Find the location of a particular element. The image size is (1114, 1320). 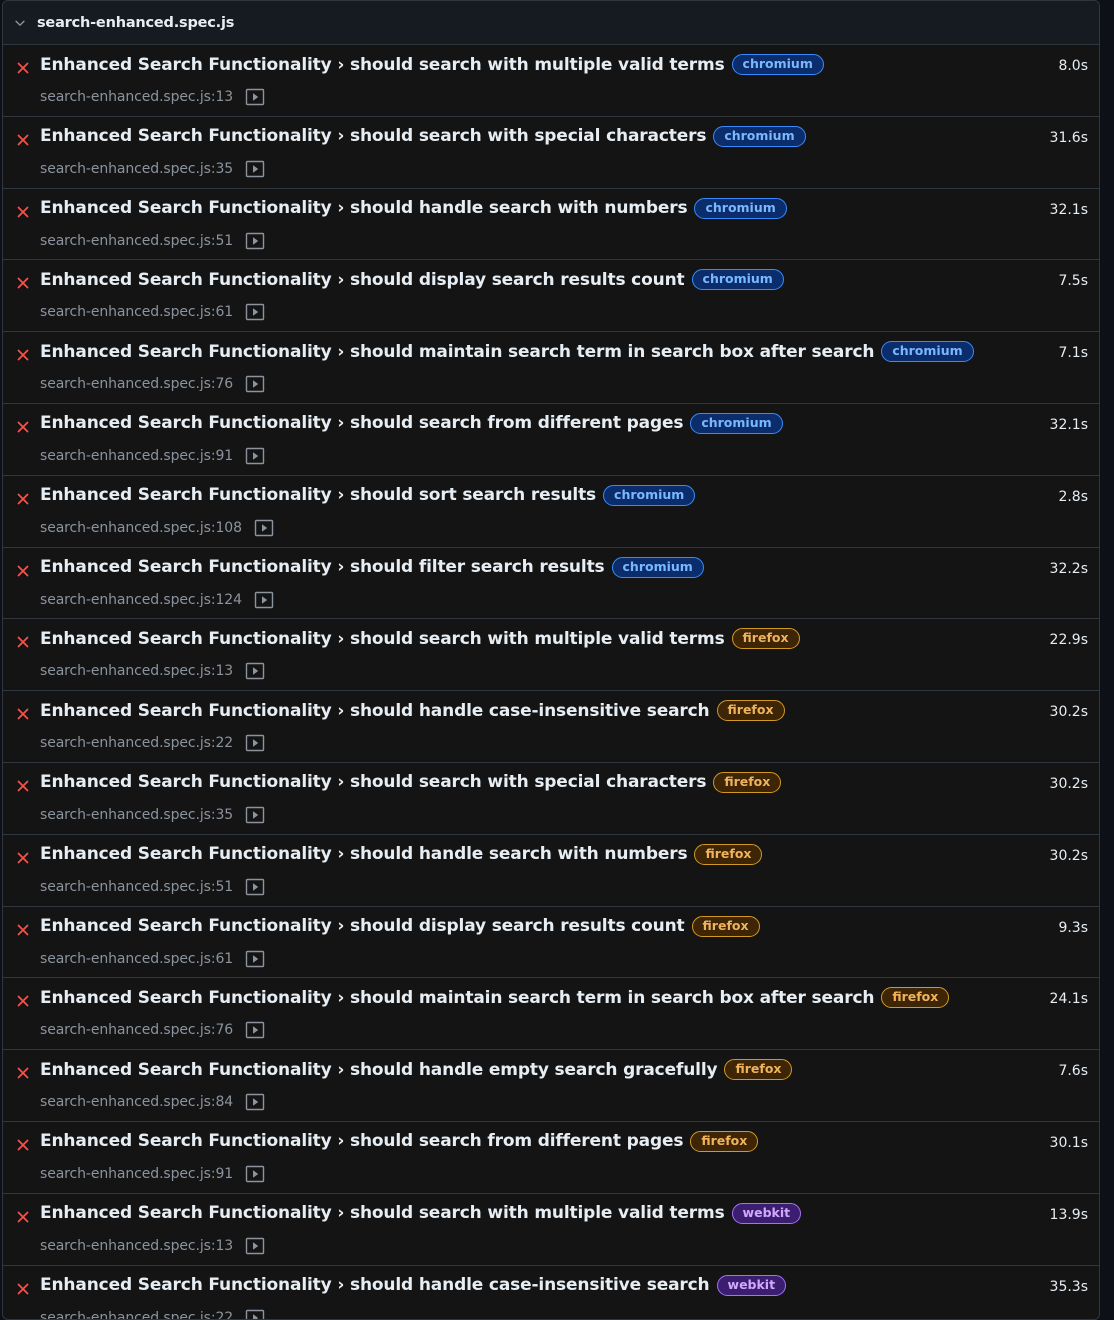

test-duration: 7.5s is located at coordinates (1073, 281).